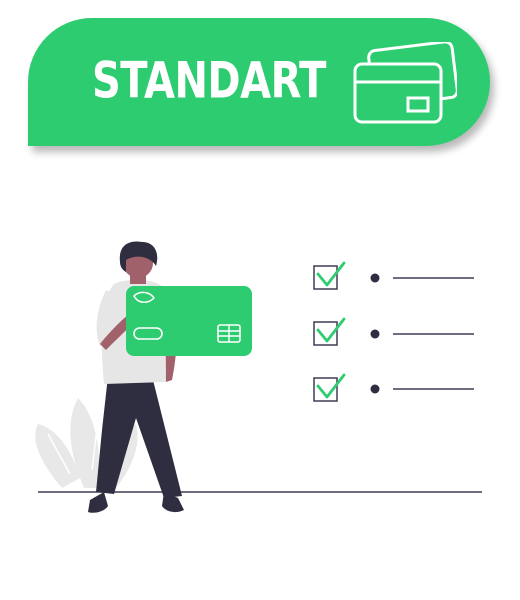  Describe the element at coordinates (136, 377) in the screenshot. I see `person-illustration` at that location.